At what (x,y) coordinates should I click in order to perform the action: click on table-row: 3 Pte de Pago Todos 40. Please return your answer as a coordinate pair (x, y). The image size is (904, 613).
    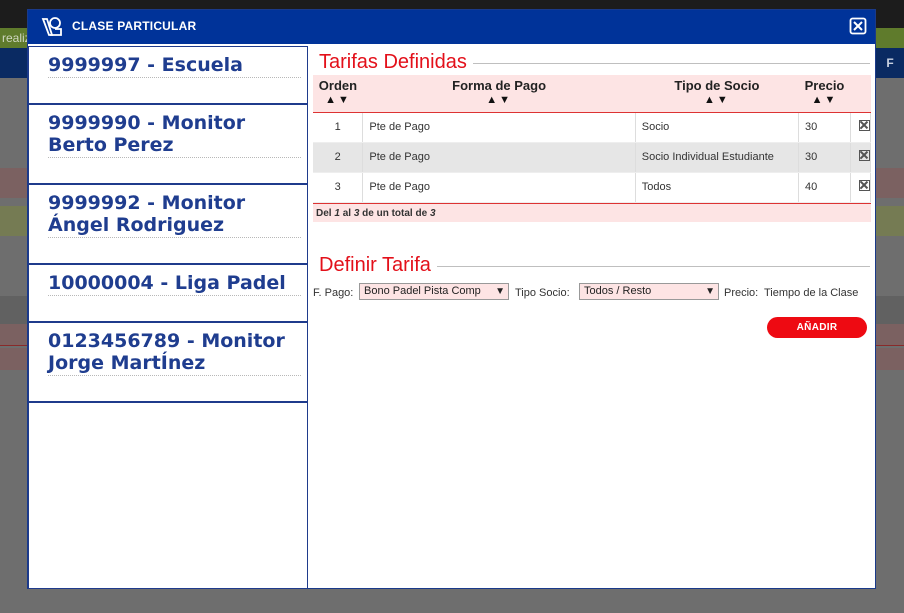
    Looking at the image, I should click on (592, 187).